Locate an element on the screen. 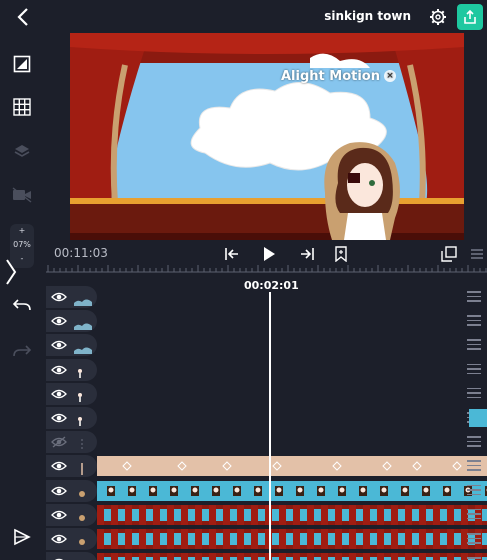 This screenshot has height=560, width=487. share-export-icon is located at coordinates (470, 16).